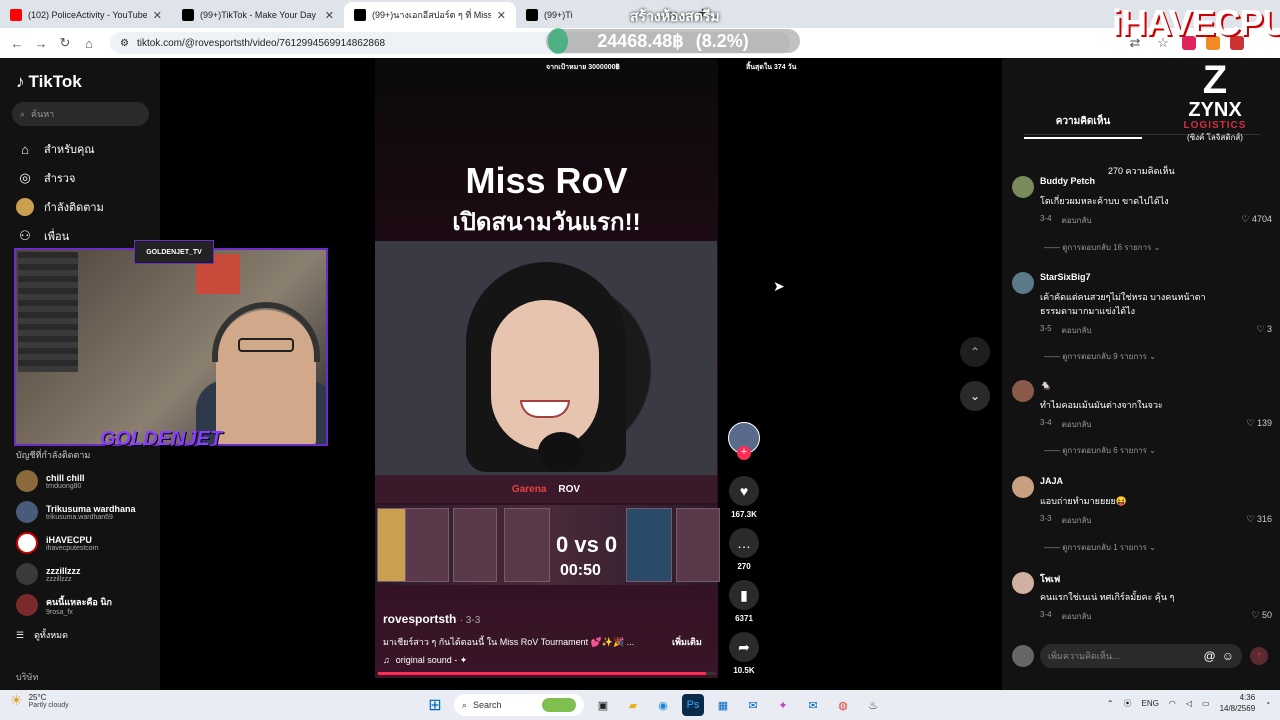 This screenshot has width=1280, height=720. What do you see at coordinates (633, 705) in the screenshot?
I see `file-explorer-icon: ▰` at bounding box center [633, 705].